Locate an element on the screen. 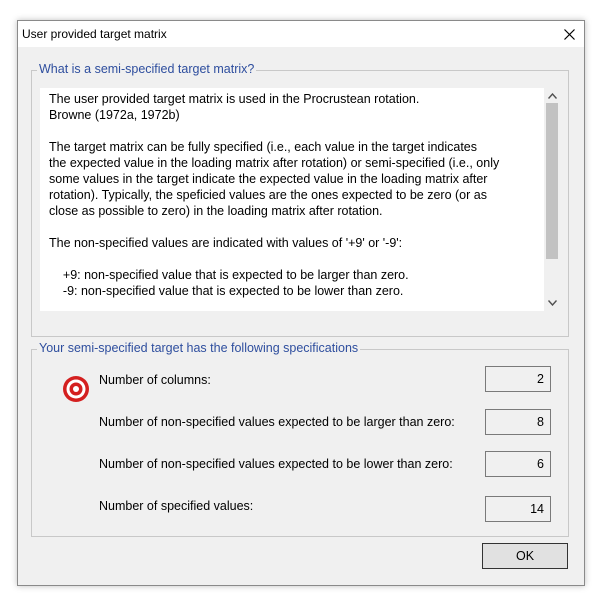  target-icon is located at coordinates (76, 389).